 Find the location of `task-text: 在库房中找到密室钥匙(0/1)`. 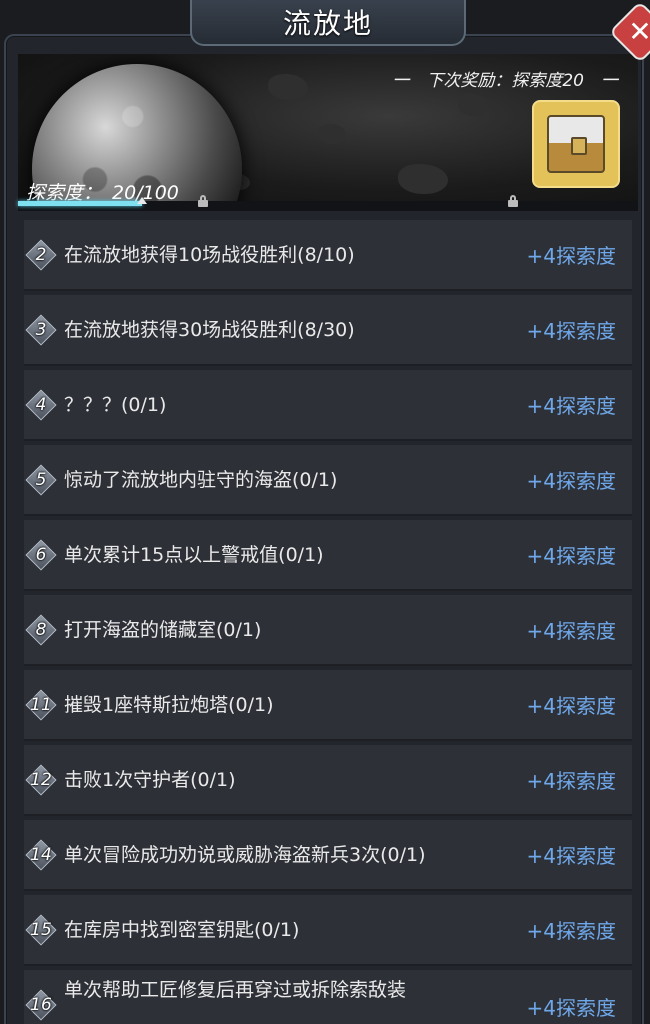

task-text: 在库房中找到密室钥匙(0/1) is located at coordinates (182, 929).